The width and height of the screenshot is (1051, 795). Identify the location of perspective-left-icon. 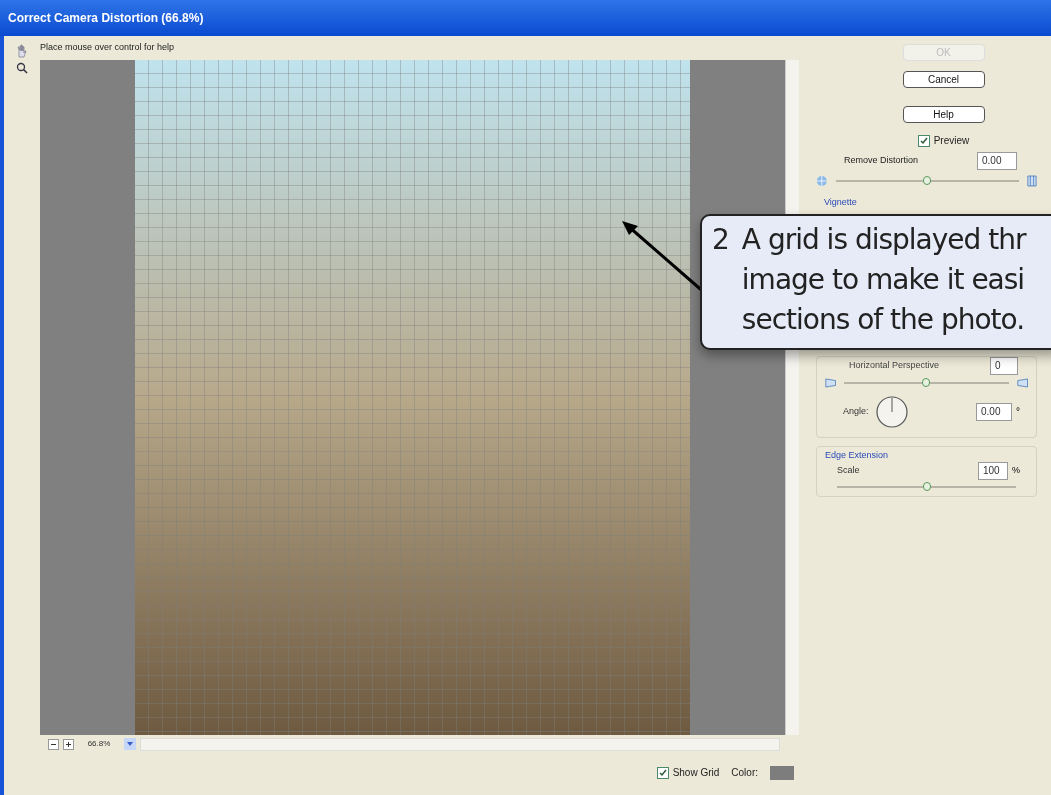
(831, 382).